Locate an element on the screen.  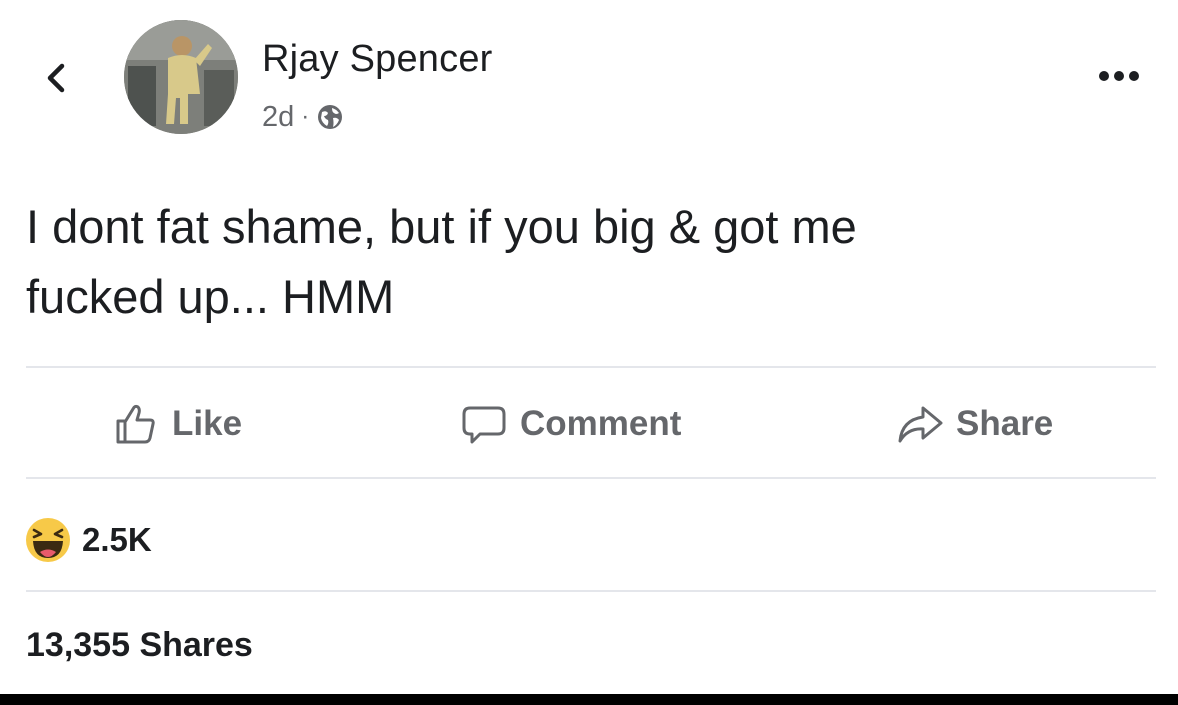
back-button is located at coordinates (56, 78).